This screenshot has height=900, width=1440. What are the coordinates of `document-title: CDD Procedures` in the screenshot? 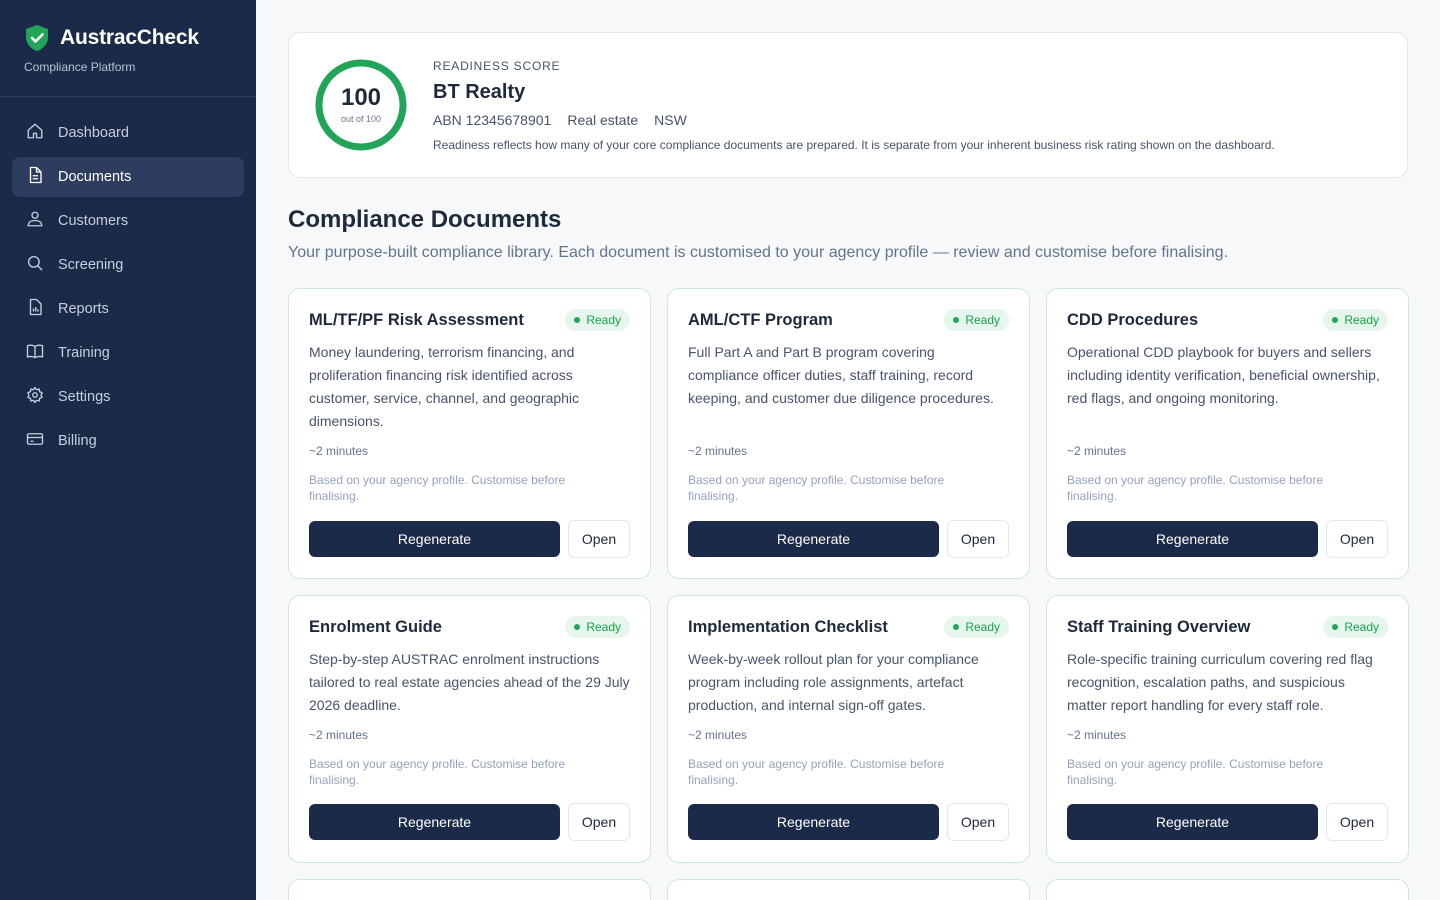 It's located at (1133, 319).